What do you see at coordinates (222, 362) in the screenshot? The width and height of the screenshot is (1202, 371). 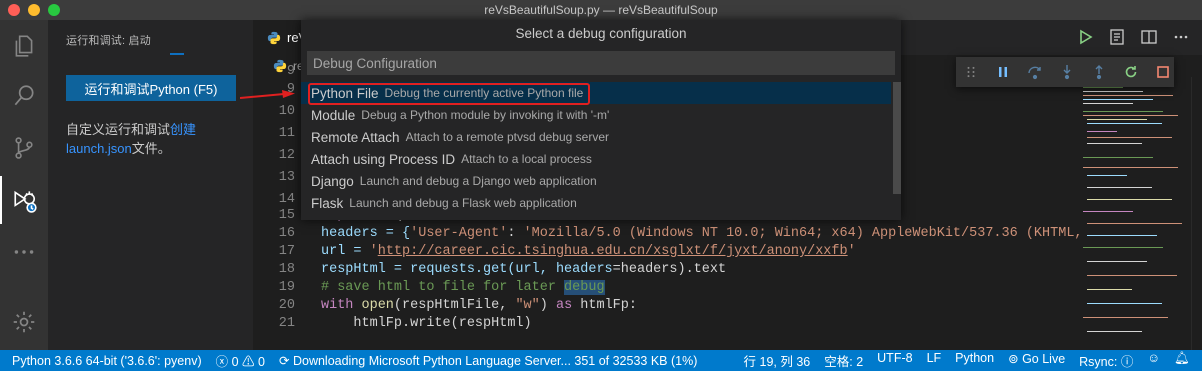 I see `error-icon: ⓧ` at bounding box center [222, 362].